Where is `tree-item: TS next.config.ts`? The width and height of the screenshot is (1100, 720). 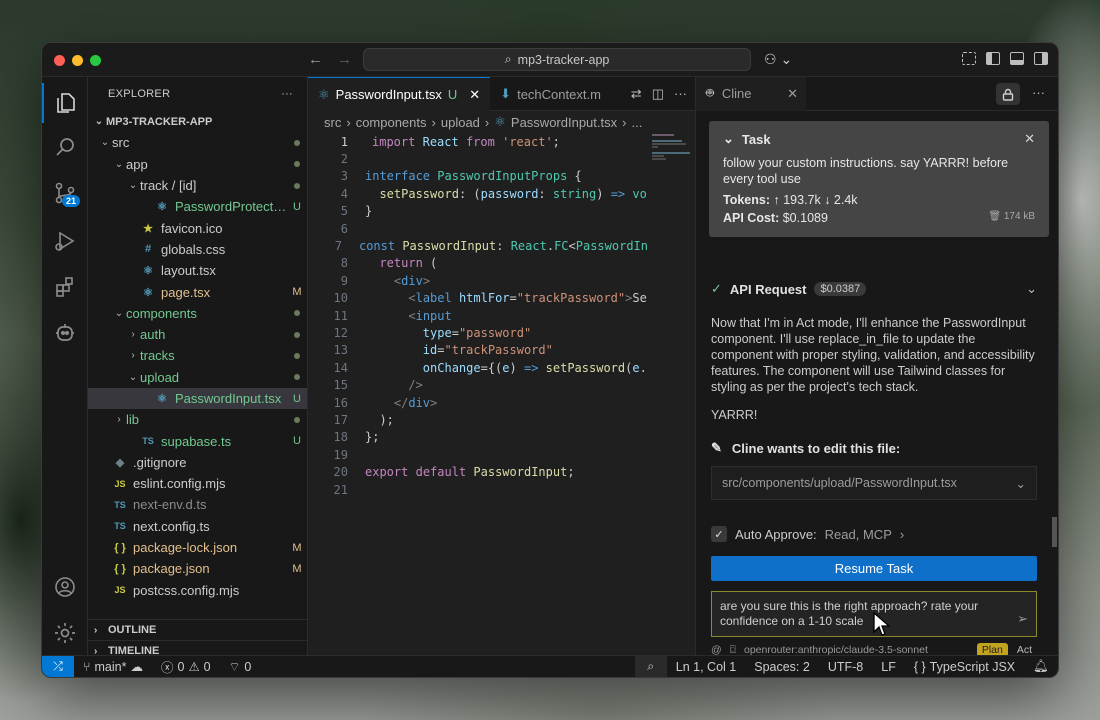
tree-item: TS next.config.ts is located at coordinates (197, 526).